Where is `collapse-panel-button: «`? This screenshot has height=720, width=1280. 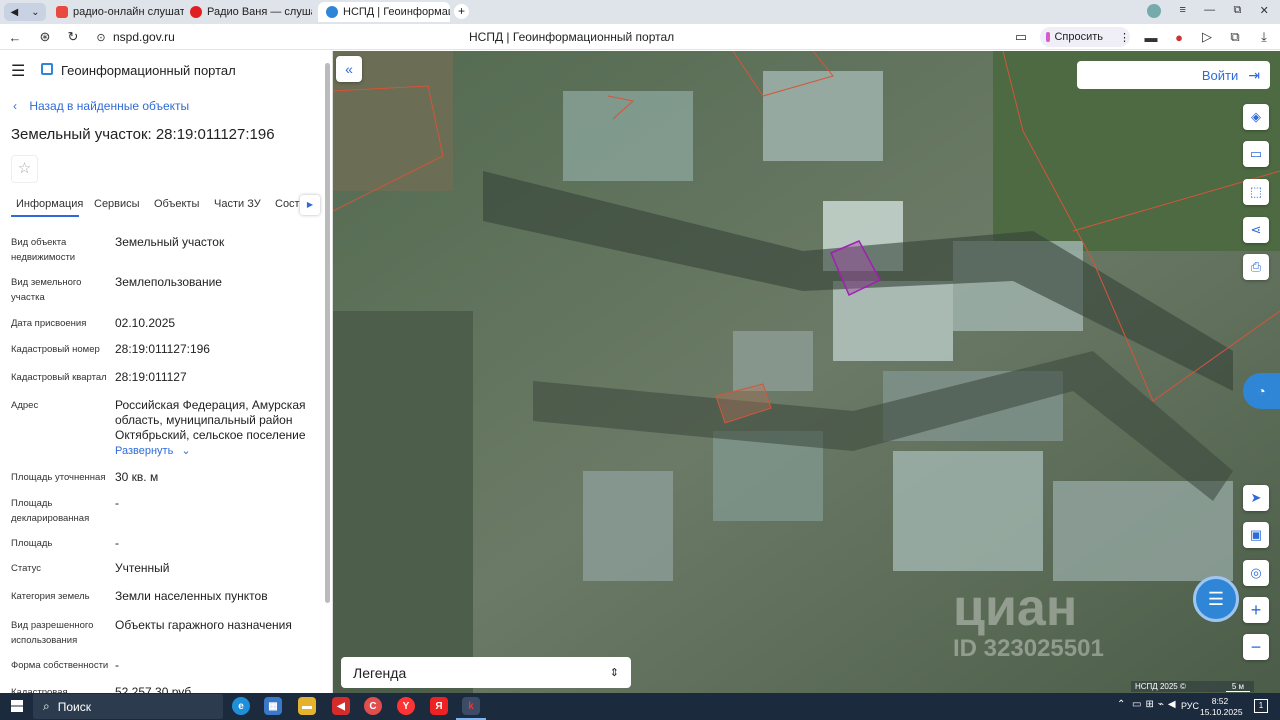
collapse-panel-button: « is located at coordinates (349, 69).